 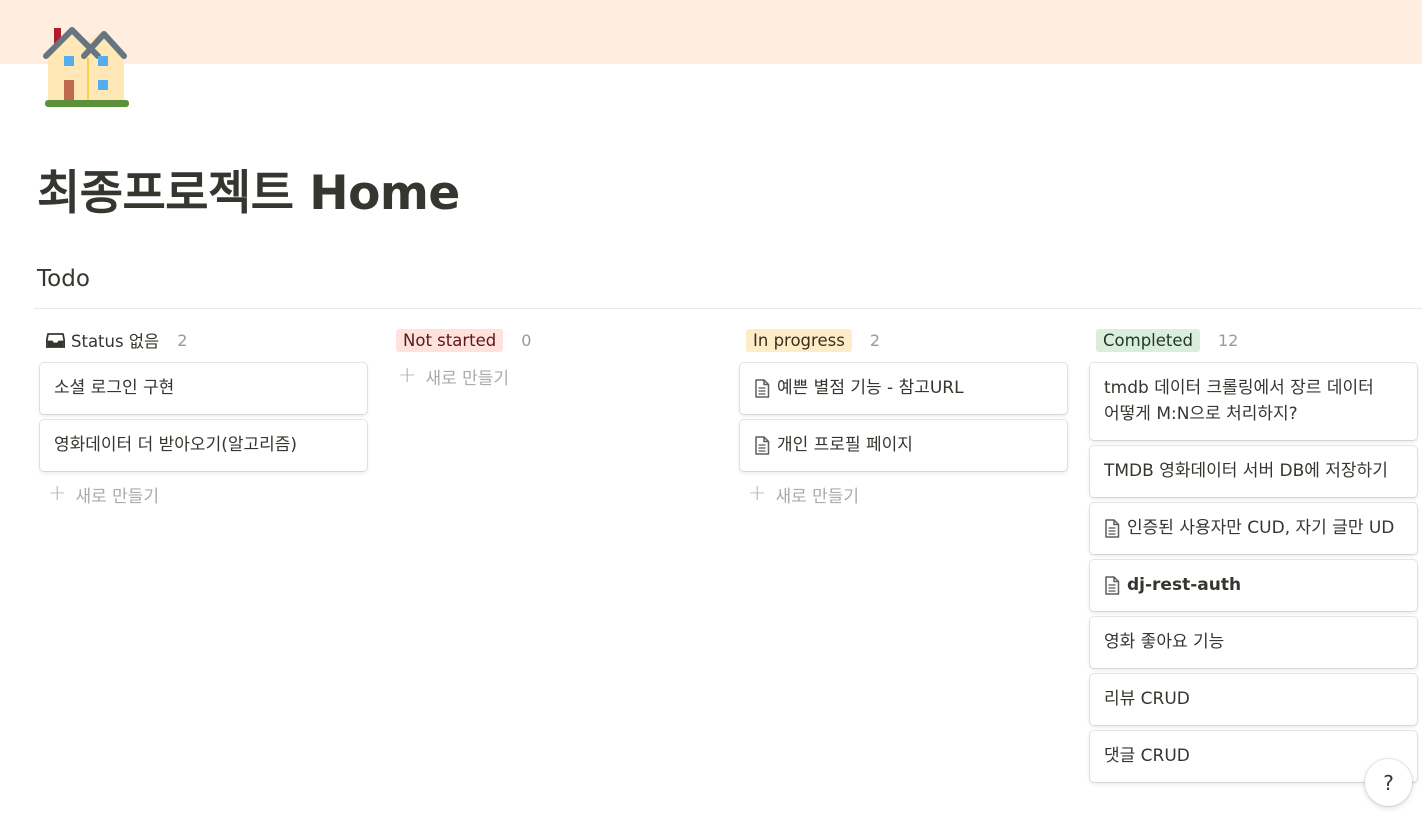 I want to click on status-pill: Not started, so click(x=450, y=340).